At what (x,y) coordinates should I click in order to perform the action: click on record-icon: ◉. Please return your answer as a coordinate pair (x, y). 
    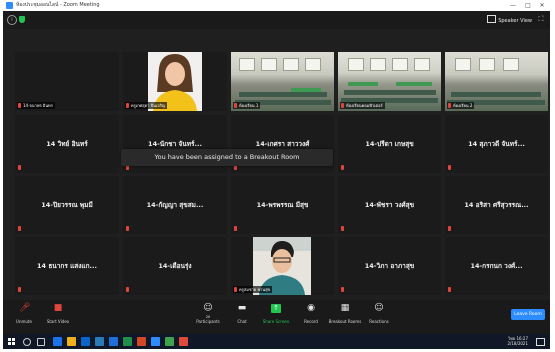
    Looking at the image, I should click on (311, 308).